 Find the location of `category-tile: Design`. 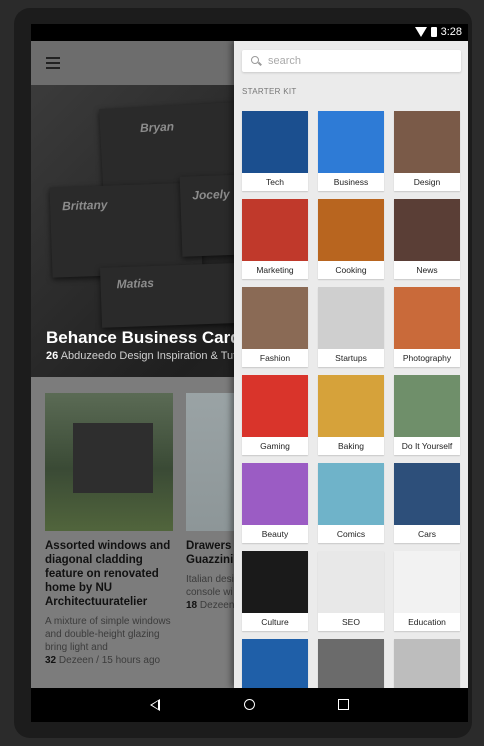

category-tile: Design is located at coordinates (427, 151).